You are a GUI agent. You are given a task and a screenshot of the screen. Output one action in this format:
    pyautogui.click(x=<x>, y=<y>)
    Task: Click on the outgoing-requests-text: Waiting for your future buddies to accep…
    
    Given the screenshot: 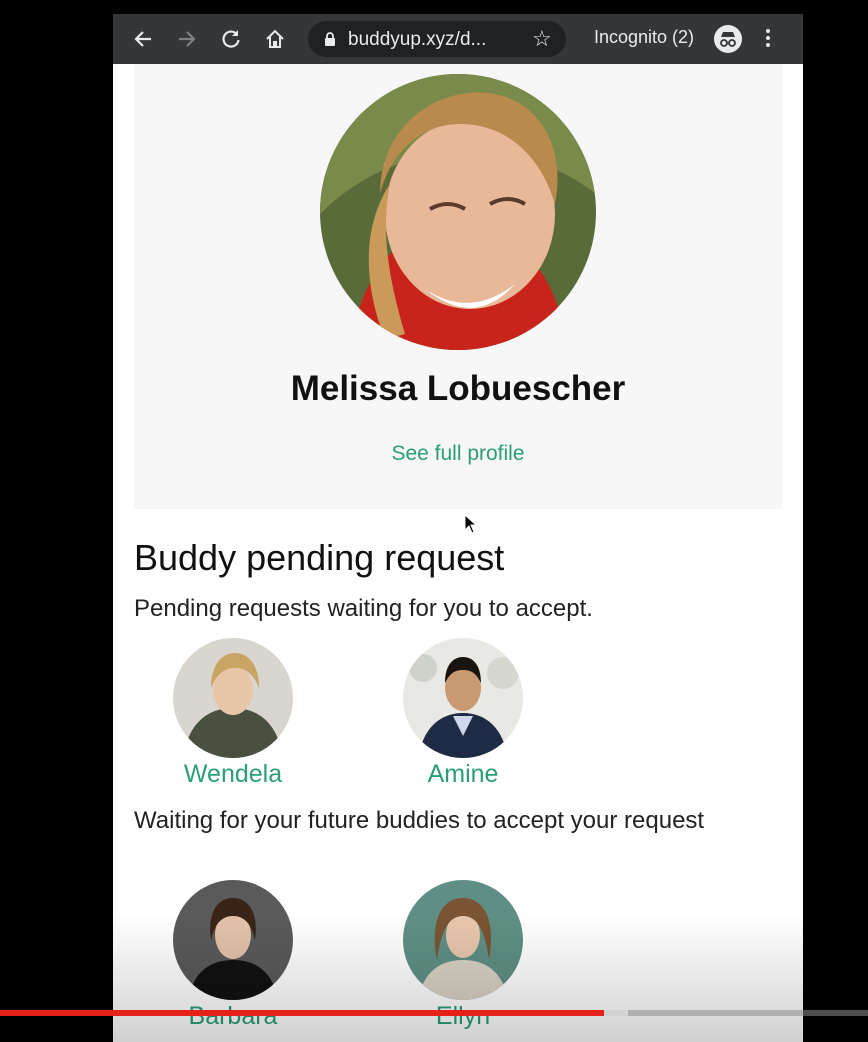 What is the action you would take?
    pyautogui.click(x=419, y=820)
    